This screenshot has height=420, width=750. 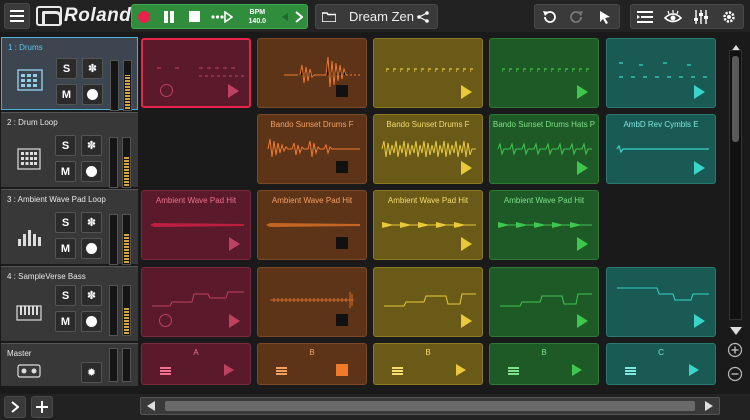 I want to click on clip-r1-c2, so click(x=312, y=73).